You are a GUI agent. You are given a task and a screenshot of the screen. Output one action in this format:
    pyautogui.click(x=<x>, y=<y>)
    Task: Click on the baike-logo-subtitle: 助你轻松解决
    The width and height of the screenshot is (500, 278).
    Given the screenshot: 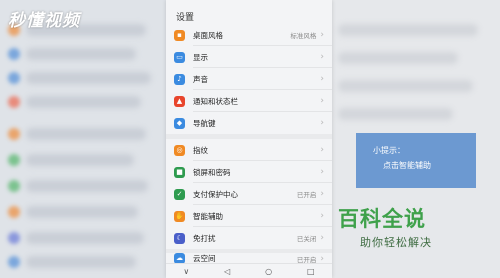 What is the action you would take?
    pyautogui.click(x=396, y=242)
    